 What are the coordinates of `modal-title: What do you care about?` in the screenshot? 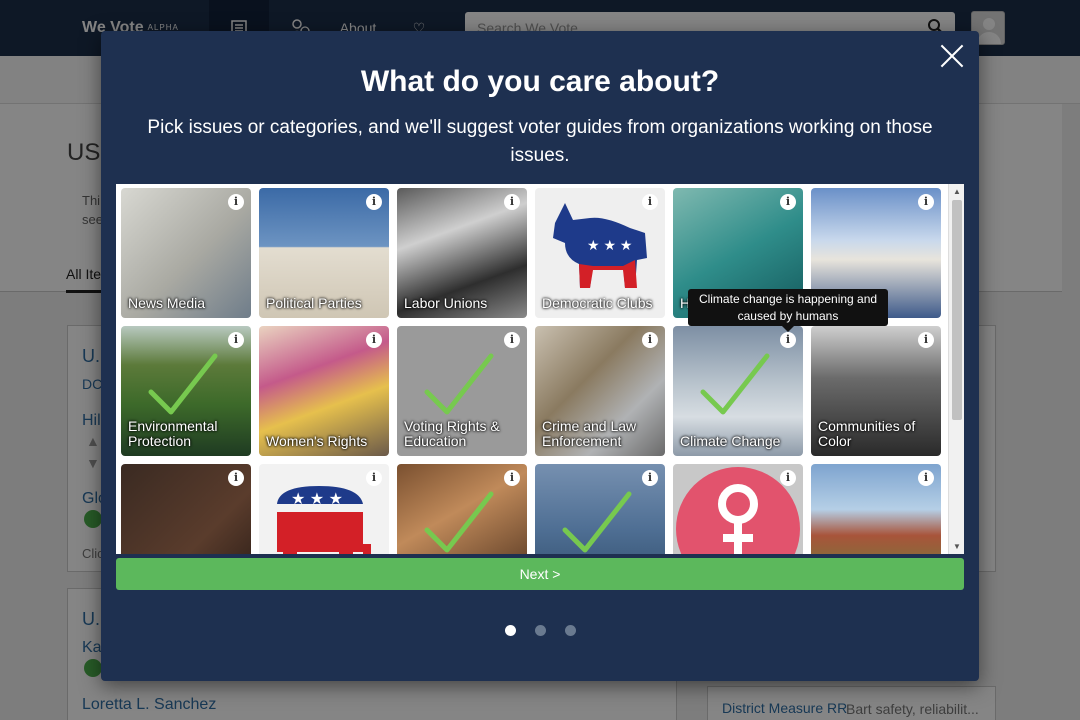 It's located at (540, 81).